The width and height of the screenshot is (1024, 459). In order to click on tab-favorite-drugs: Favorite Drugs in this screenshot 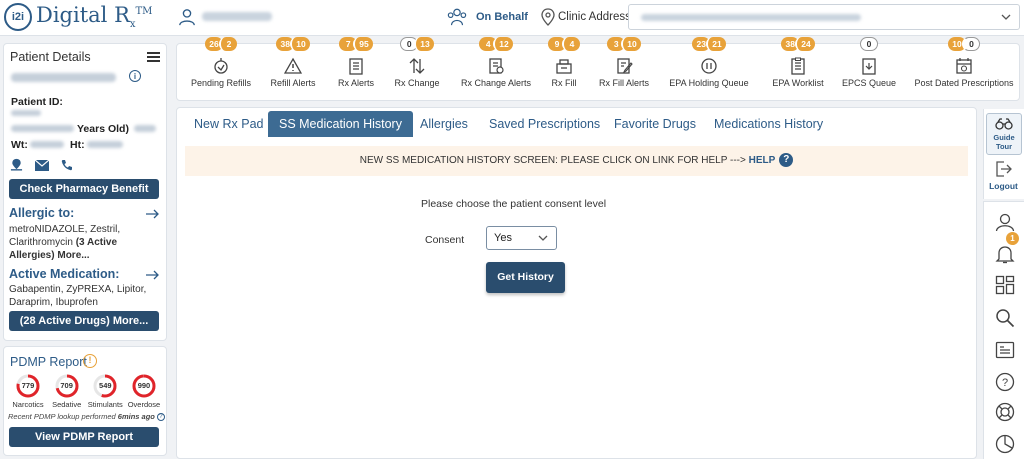, I will do `click(655, 124)`.